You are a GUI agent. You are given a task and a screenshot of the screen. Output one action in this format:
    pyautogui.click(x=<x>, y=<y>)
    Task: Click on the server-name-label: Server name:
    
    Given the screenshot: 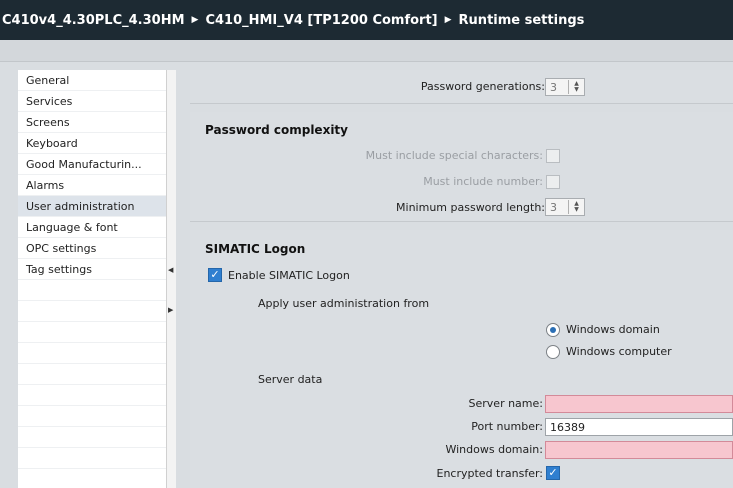 What is the action you would take?
    pyautogui.click(x=505, y=403)
    